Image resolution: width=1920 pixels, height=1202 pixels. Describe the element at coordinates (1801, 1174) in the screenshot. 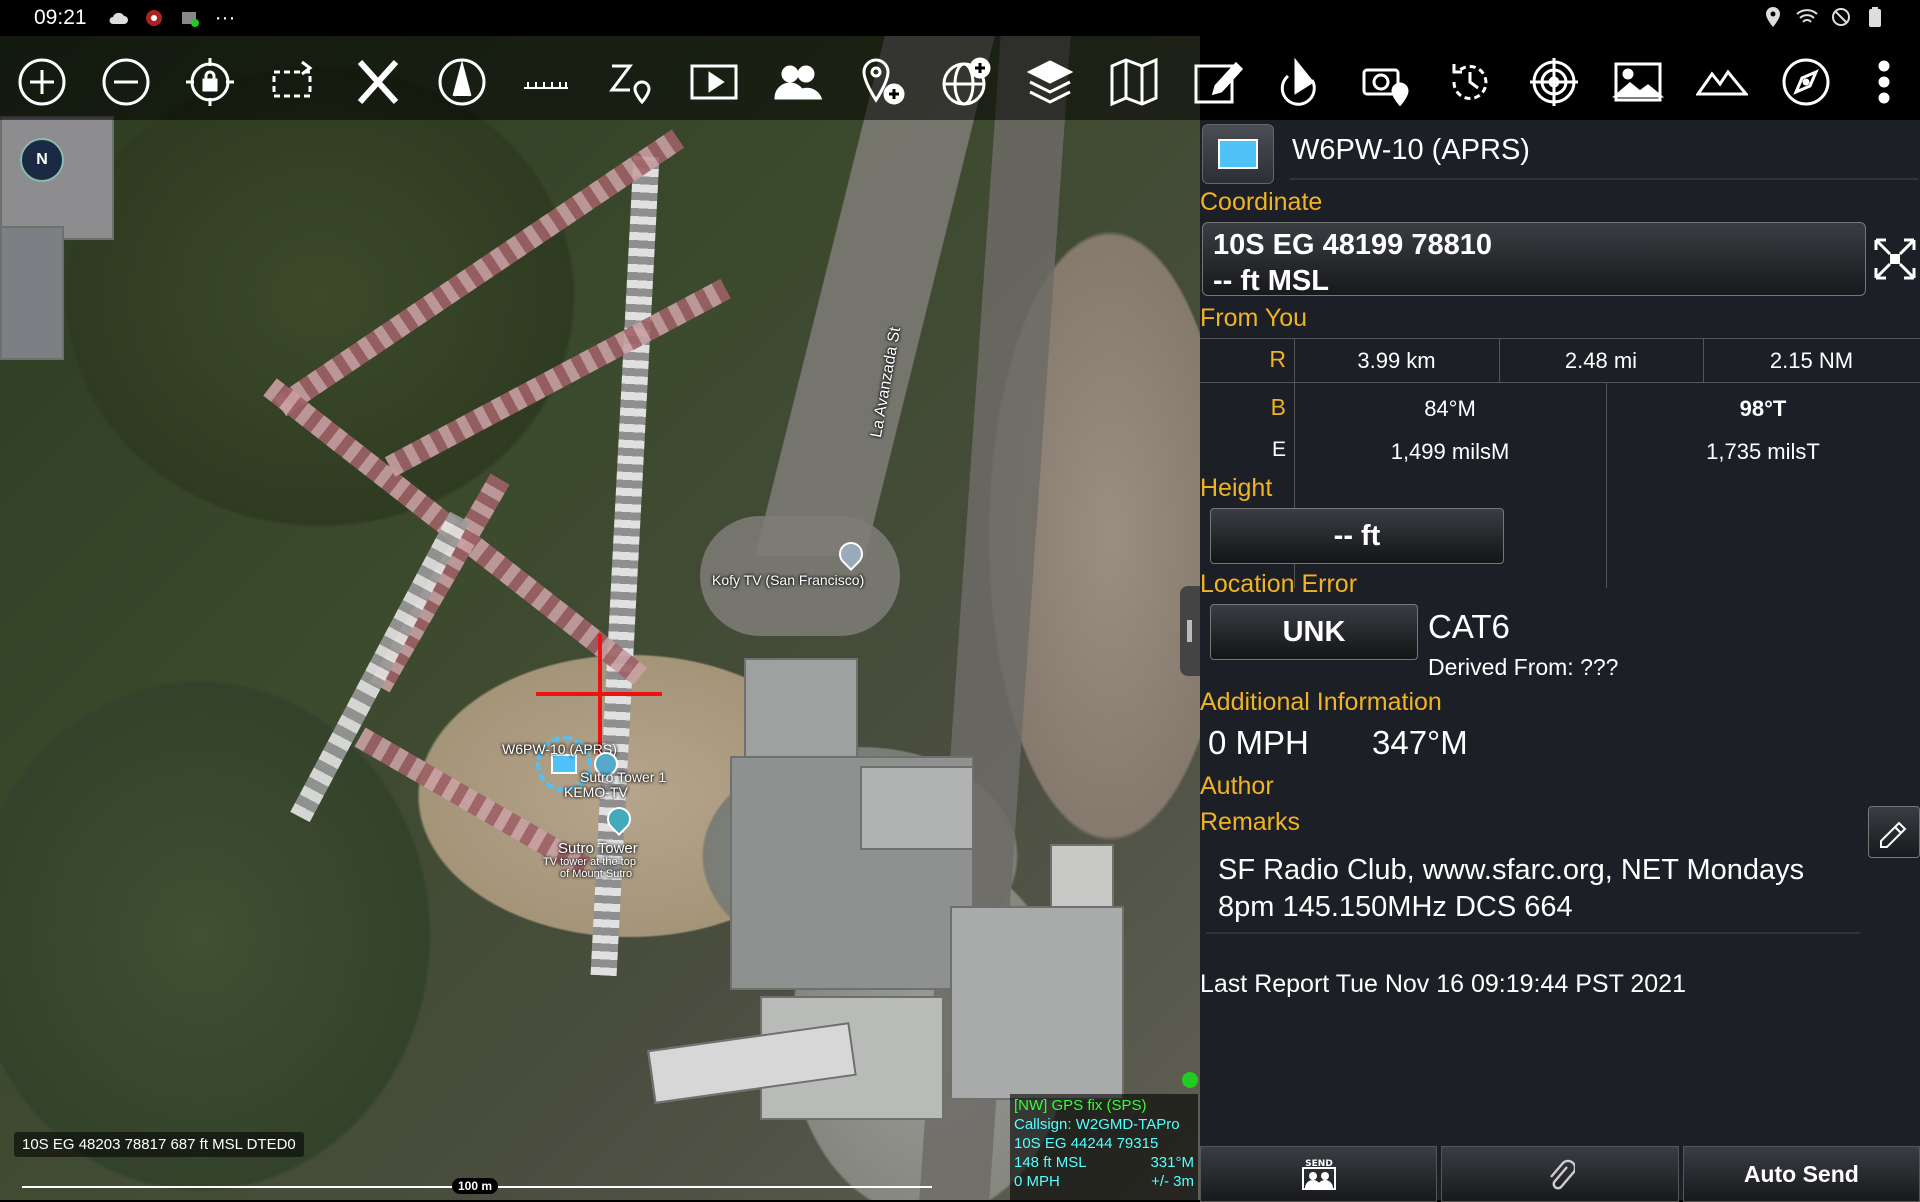

I see `auto-send-button: Auto Send` at that location.